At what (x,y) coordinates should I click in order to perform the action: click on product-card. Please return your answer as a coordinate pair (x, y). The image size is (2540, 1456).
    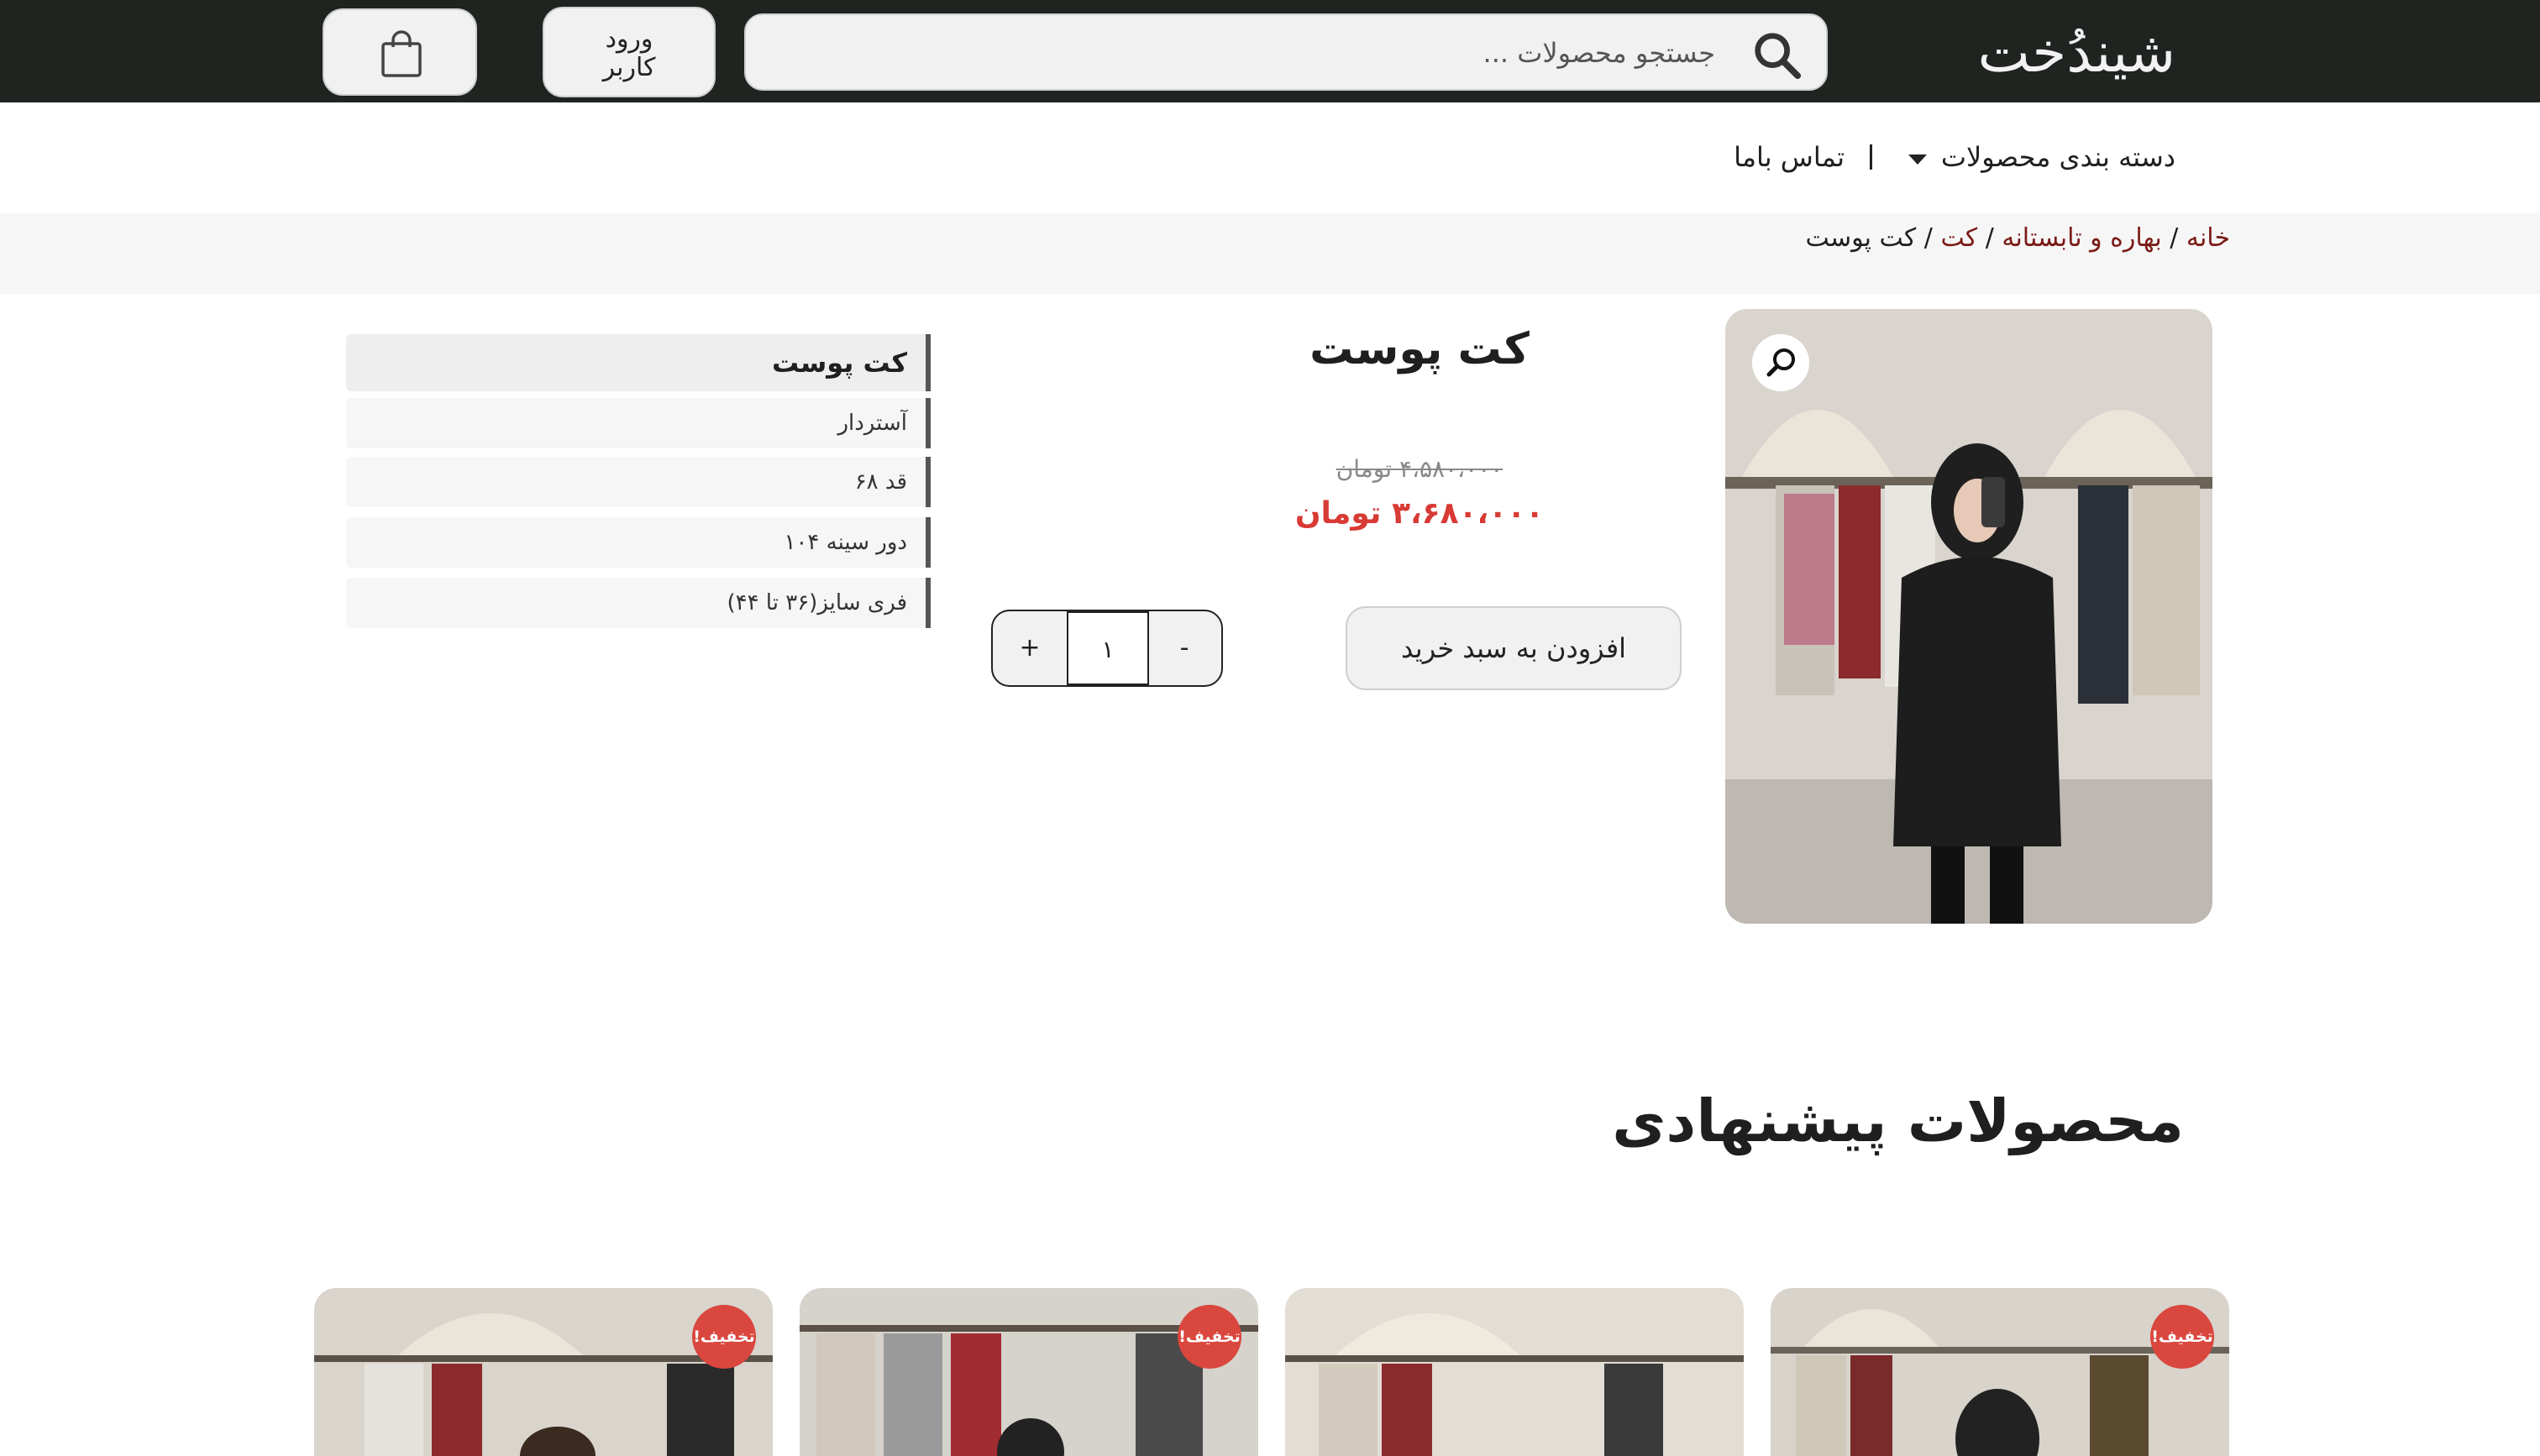
    Looking at the image, I should click on (1514, 1372).